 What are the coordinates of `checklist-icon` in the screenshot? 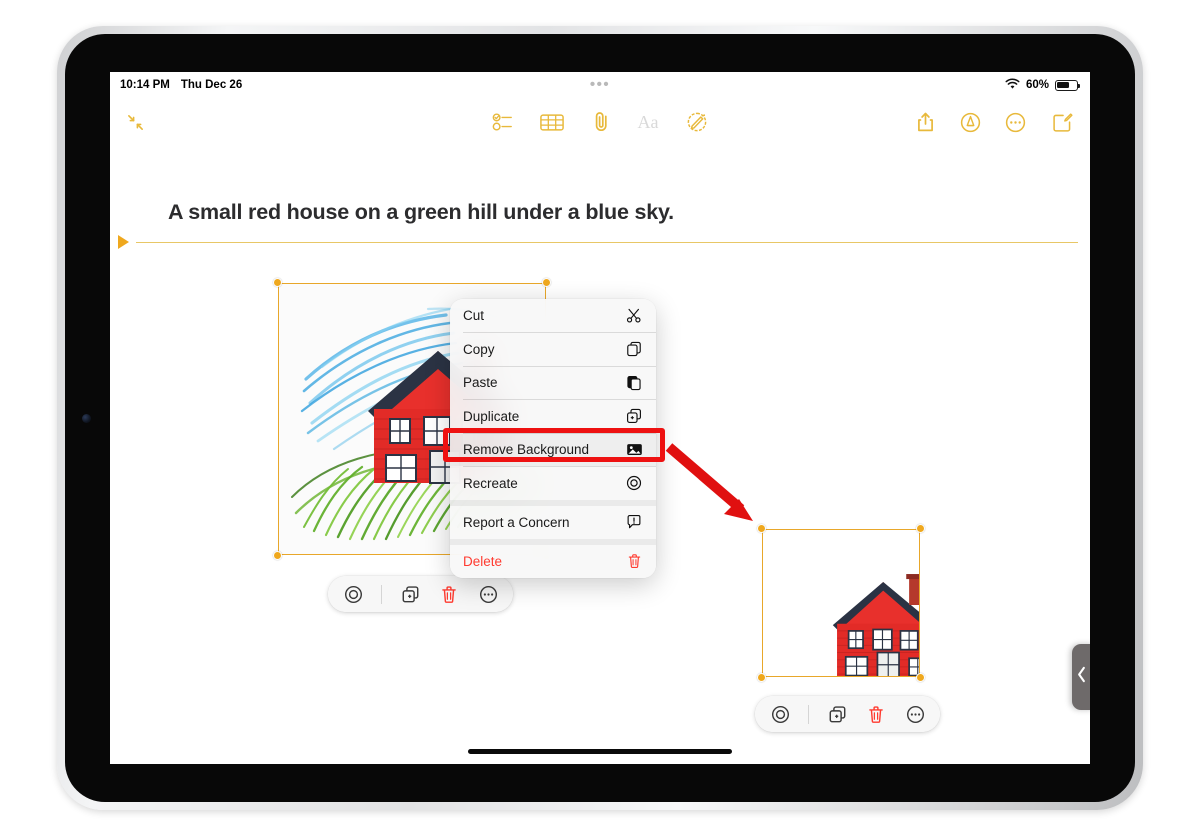 It's located at (503, 122).